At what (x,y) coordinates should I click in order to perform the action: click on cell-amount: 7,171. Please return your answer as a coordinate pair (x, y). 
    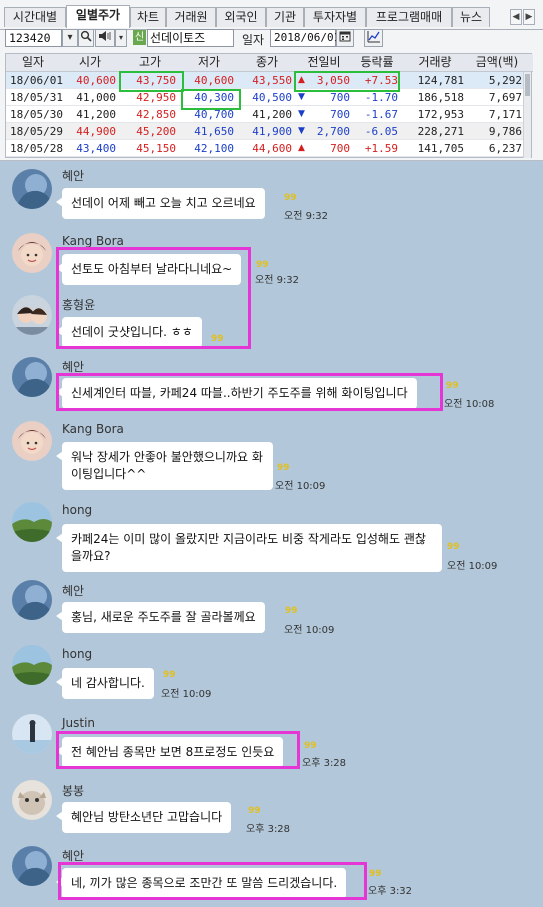
    Looking at the image, I should click on (505, 114).